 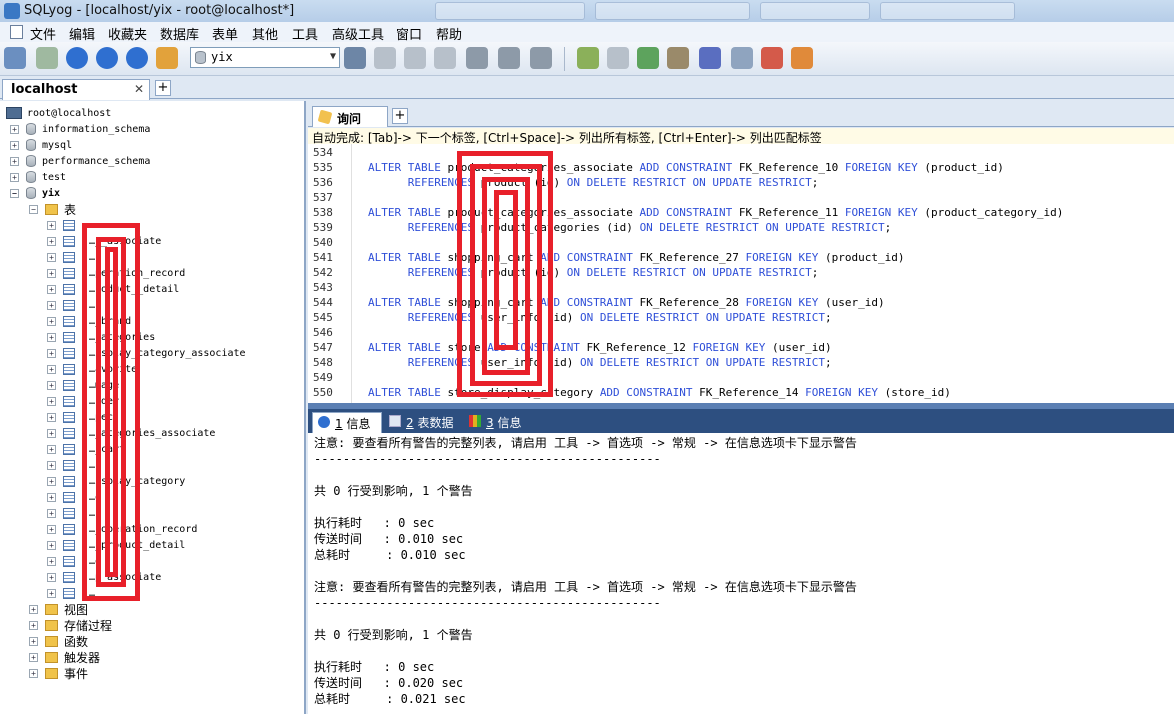 What do you see at coordinates (509, 58) in the screenshot?
I see `grid-icon` at bounding box center [509, 58].